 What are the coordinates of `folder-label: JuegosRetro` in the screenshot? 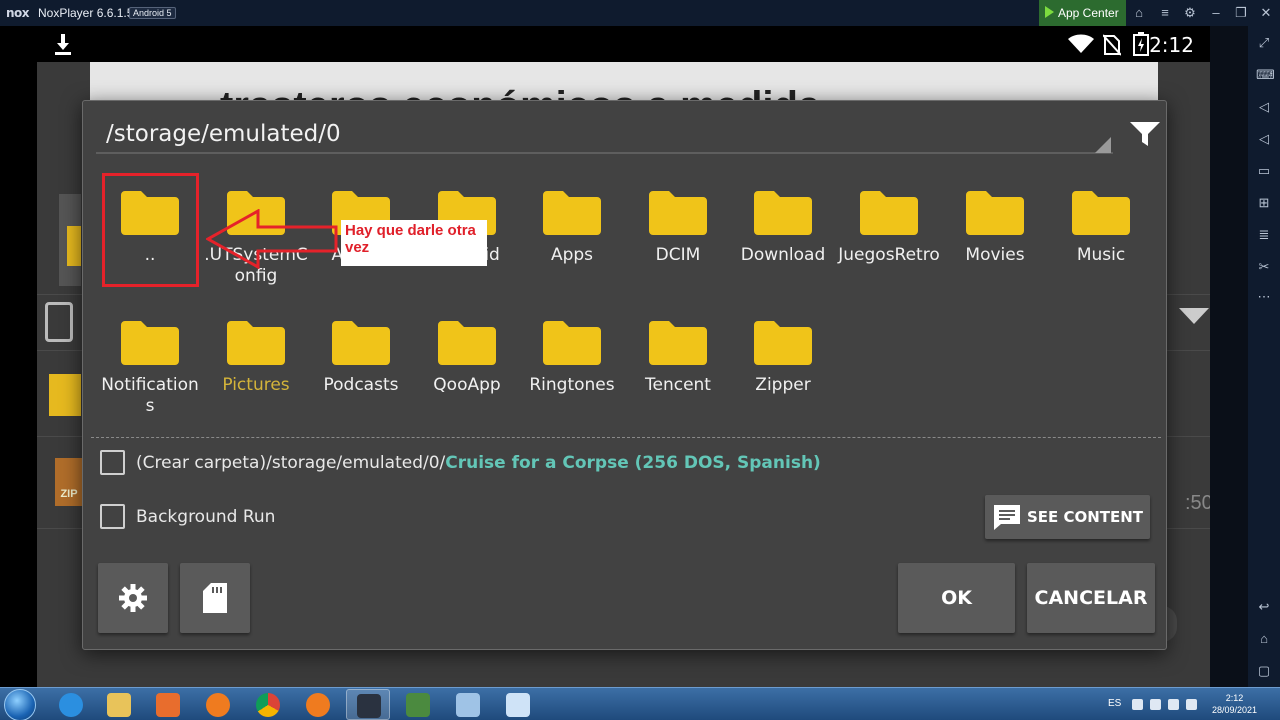 It's located at (889, 255).